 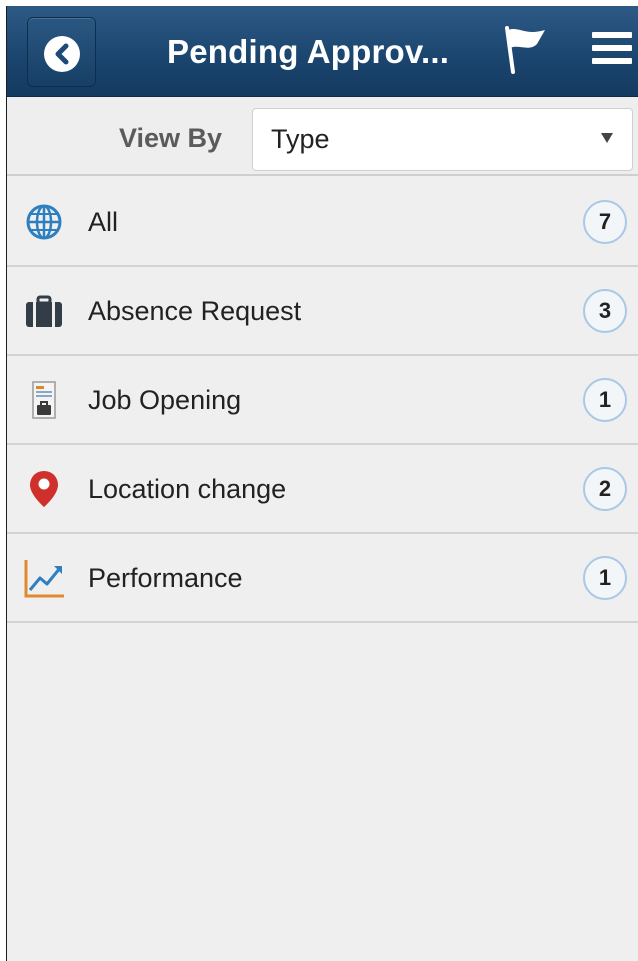 What do you see at coordinates (165, 578) in the screenshot?
I see `list-item-label: Performance` at bounding box center [165, 578].